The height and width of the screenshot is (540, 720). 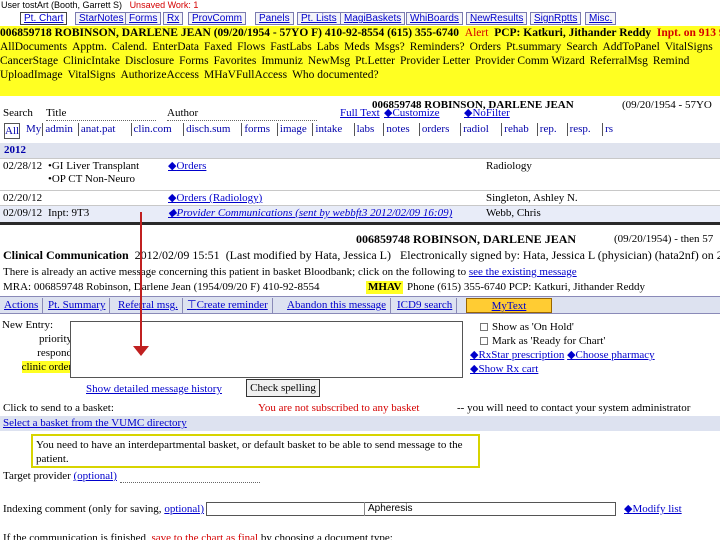 I want to click on patient-link: AuthorizeAccess, so click(x=159, y=75).